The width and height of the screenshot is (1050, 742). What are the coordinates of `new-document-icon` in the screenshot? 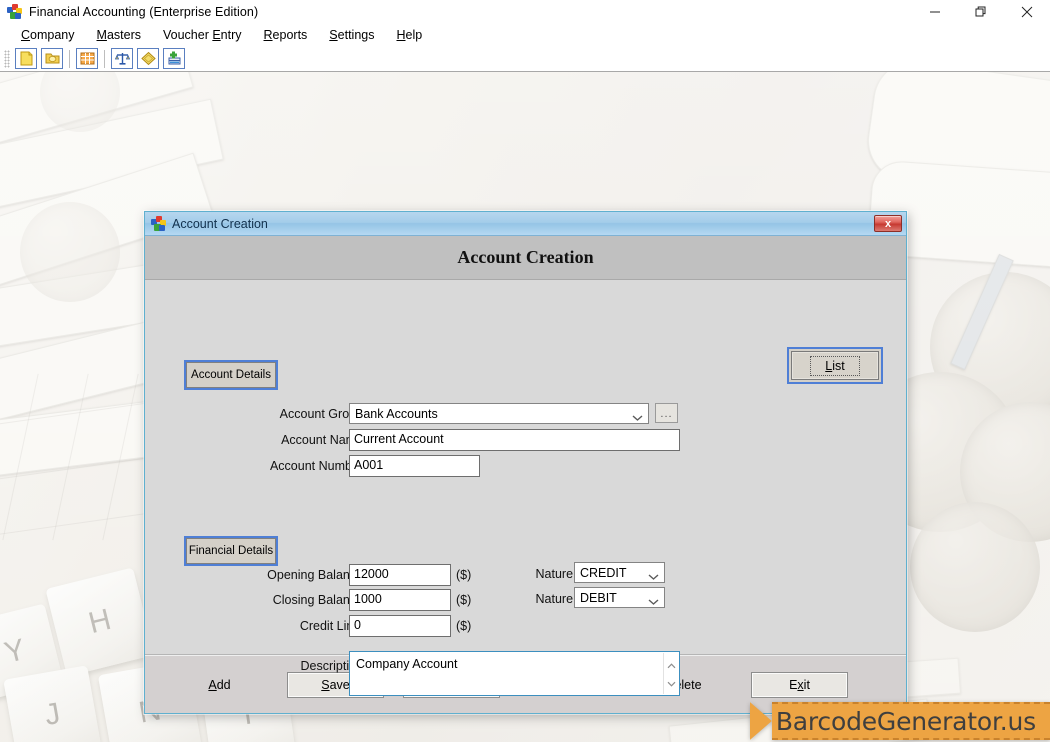 It's located at (26, 58).